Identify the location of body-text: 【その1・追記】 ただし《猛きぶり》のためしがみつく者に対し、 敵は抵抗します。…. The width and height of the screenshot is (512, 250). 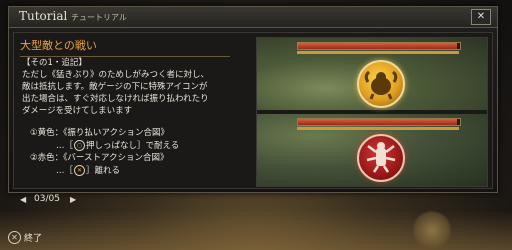
(133, 87).